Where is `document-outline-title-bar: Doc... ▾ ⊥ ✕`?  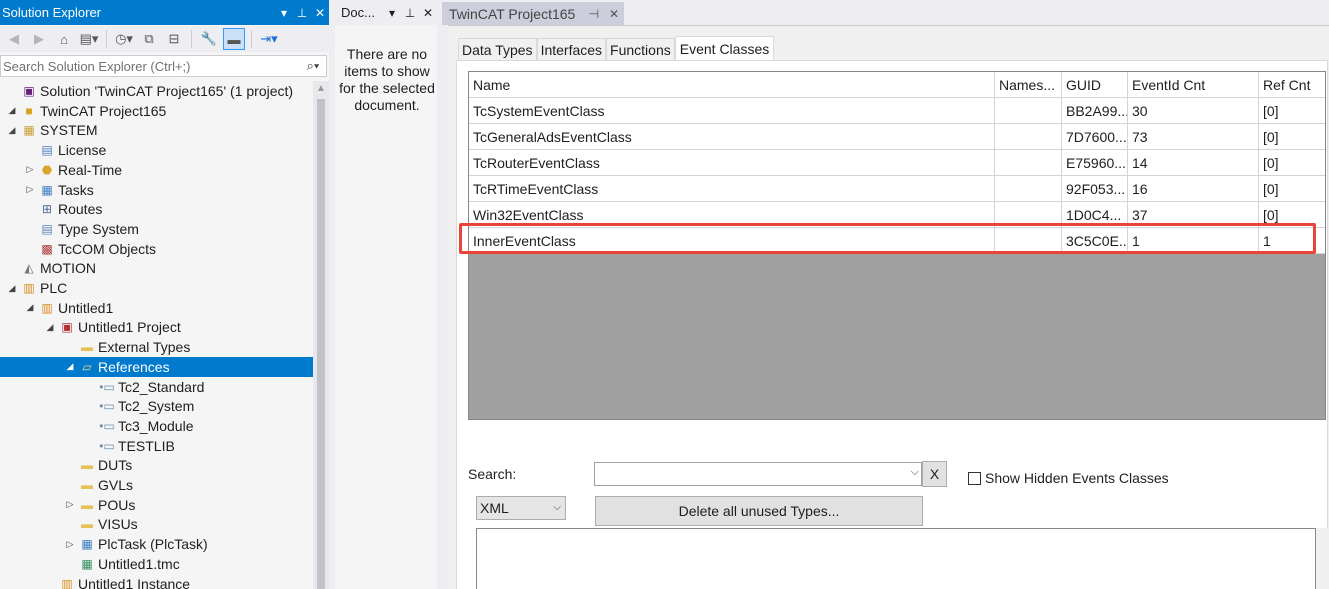 document-outline-title-bar: Doc... ▾ ⊥ ✕ is located at coordinates (386, 12).